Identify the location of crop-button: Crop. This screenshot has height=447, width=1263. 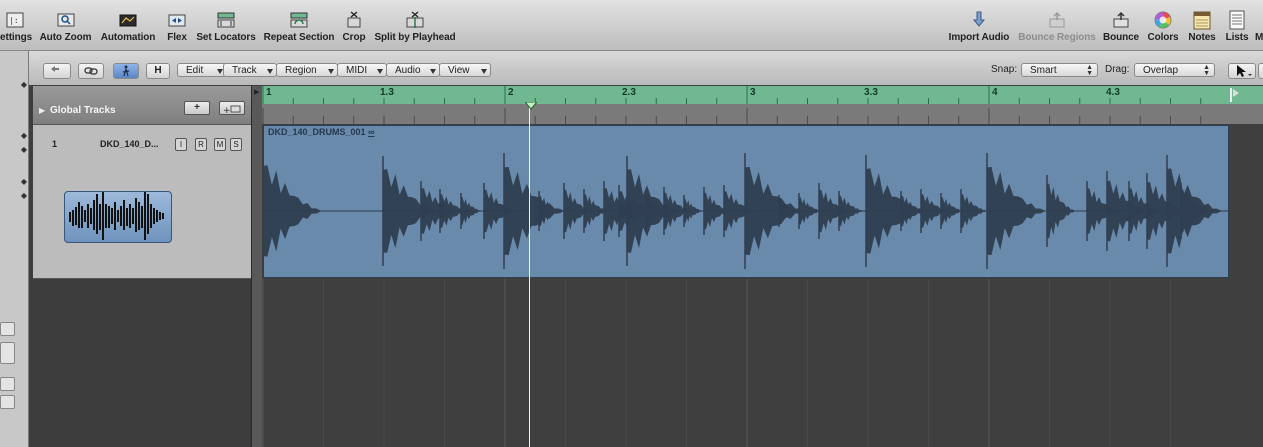
(354, 25).